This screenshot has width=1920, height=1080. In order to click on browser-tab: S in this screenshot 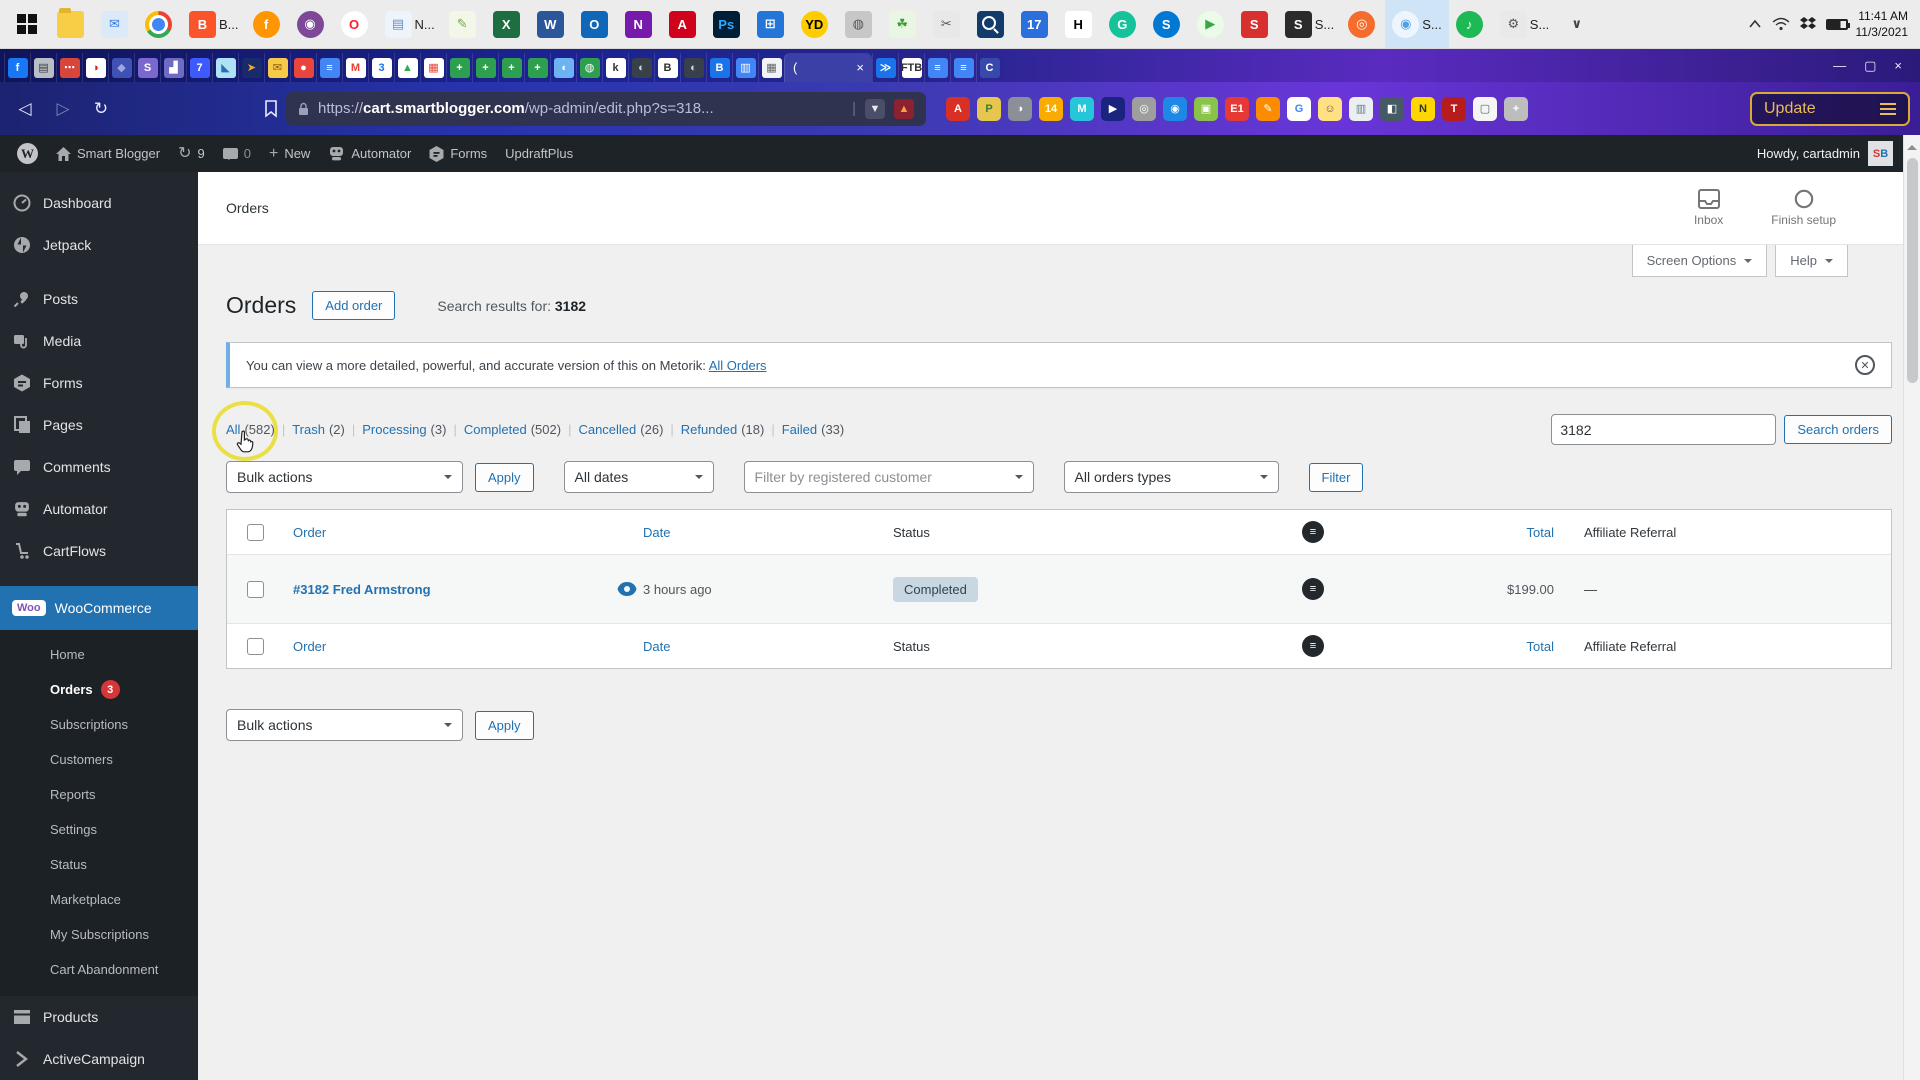, I will do `click(147, 67)`.